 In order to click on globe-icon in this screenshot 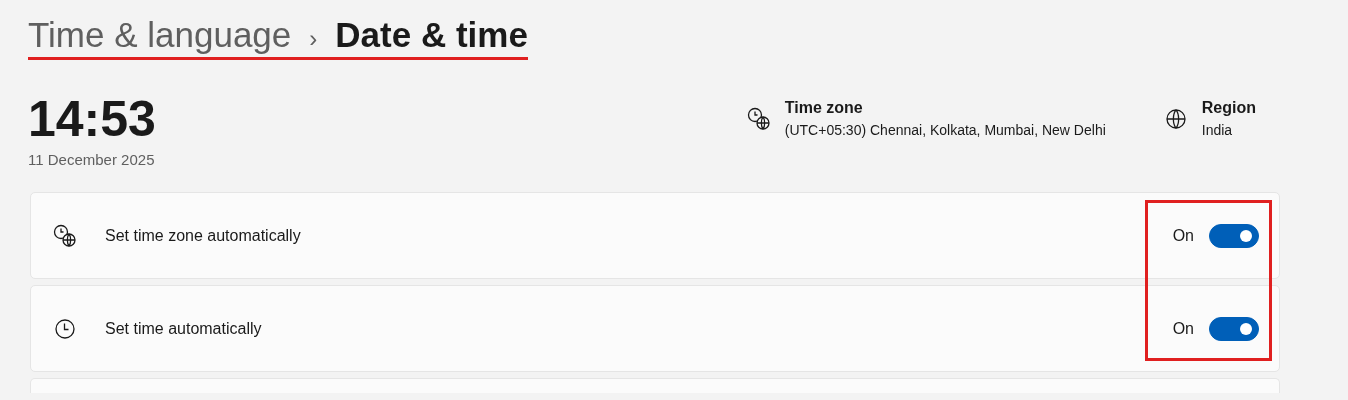, I will do `click(1175, 119)`.